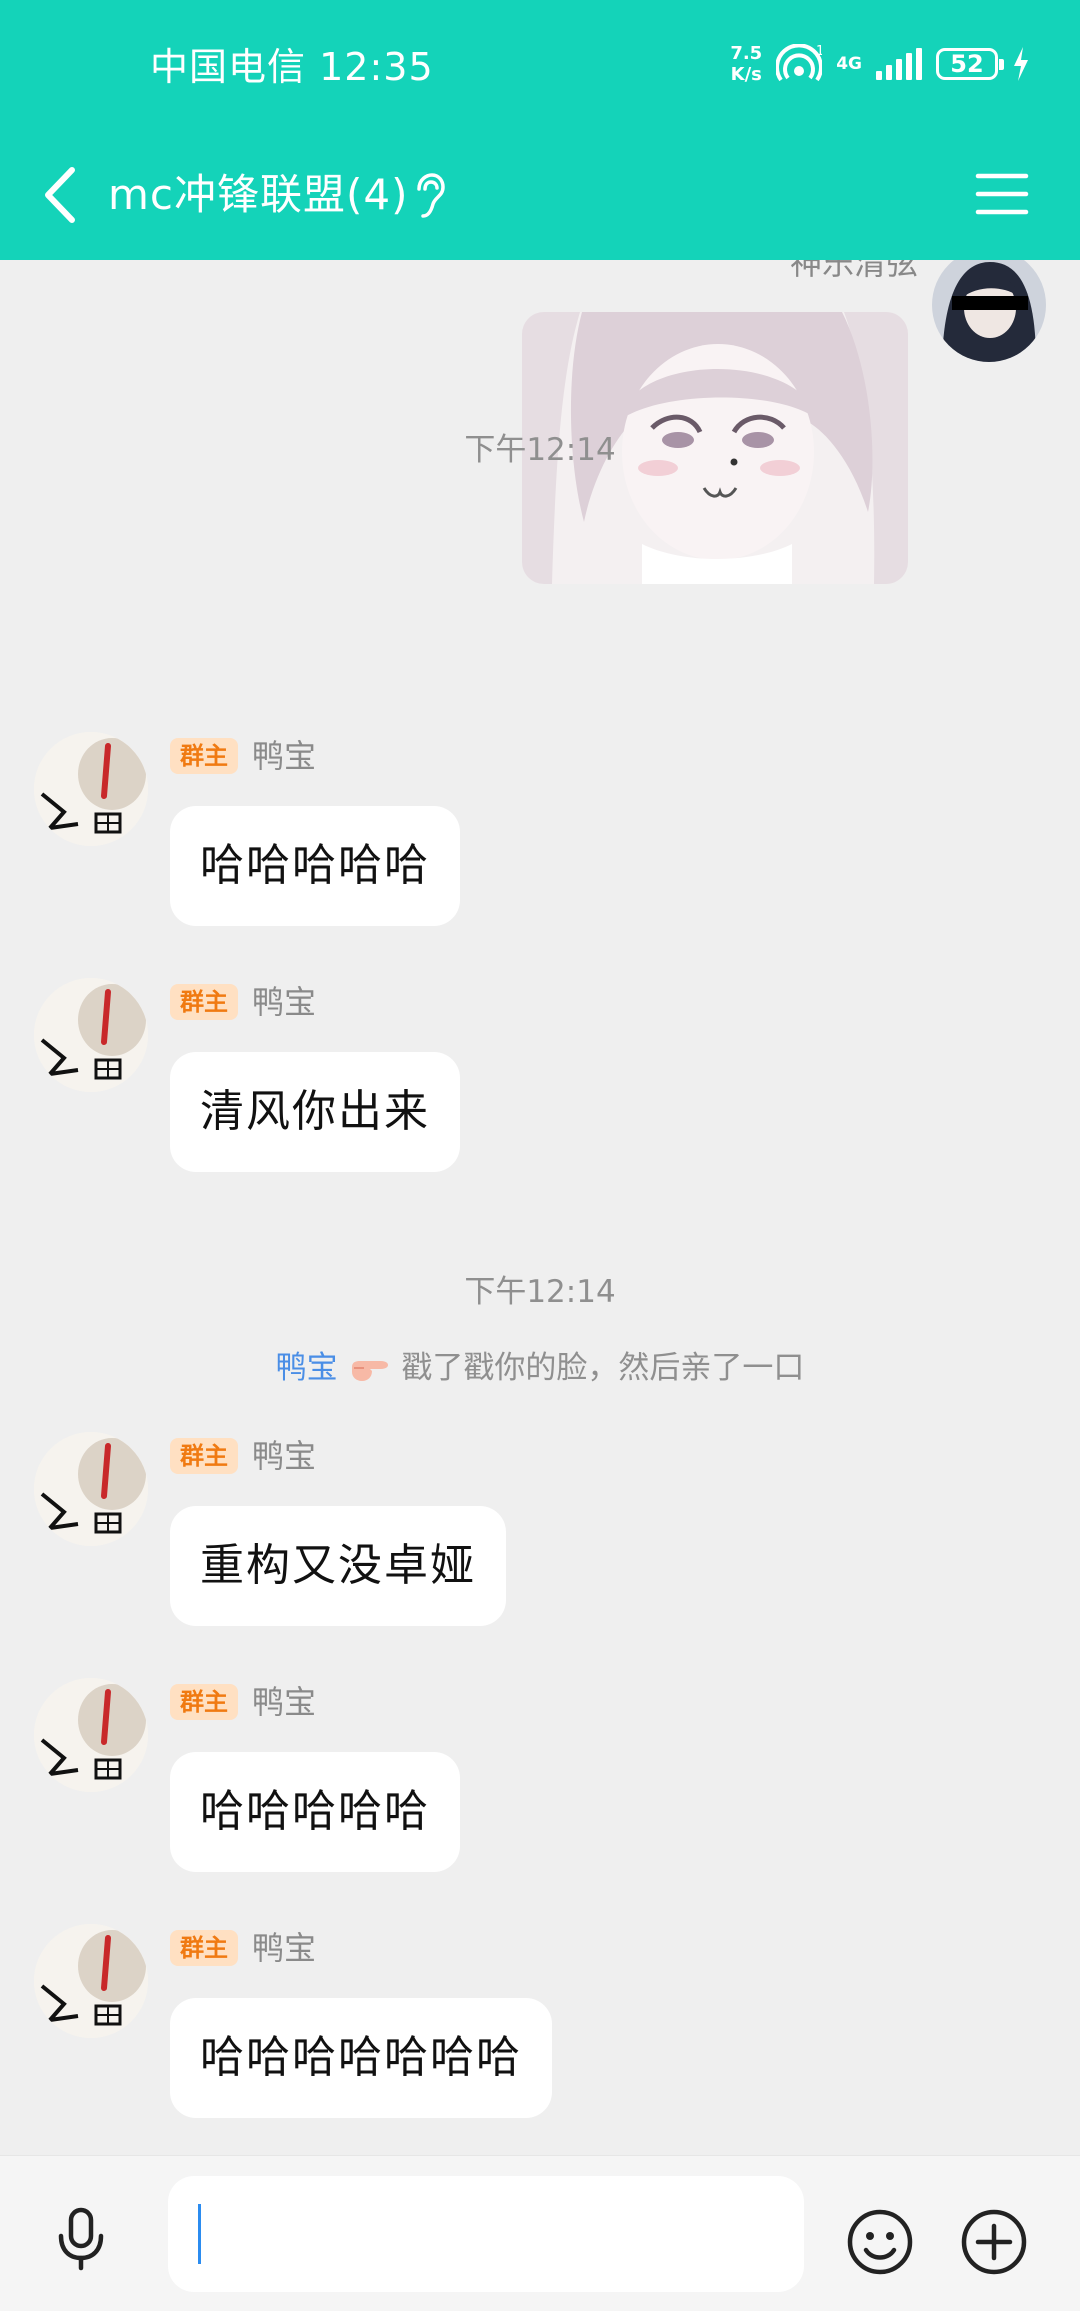  Describe the element at coordinates (199, 2234) in the screenshot. I see `text-caret` at that location.